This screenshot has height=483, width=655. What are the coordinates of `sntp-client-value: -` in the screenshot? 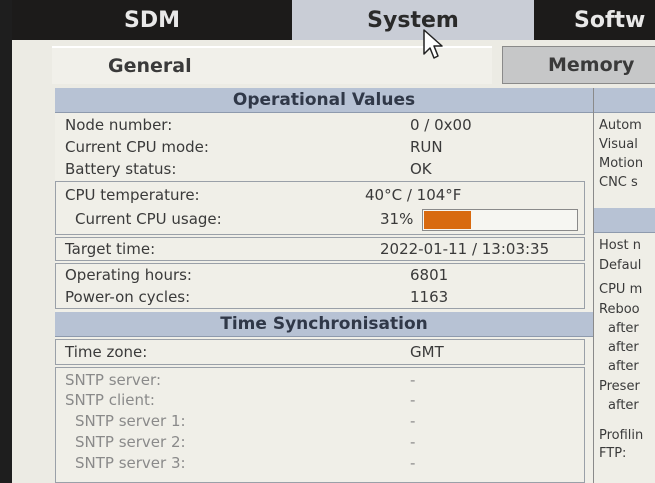 It's located at (413, 400).